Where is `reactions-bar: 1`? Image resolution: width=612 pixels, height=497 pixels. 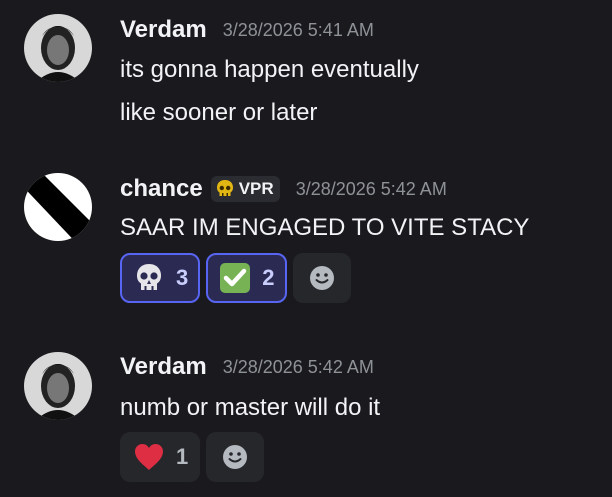
reactions-bar: 1 is located at coordinates (192, 457).